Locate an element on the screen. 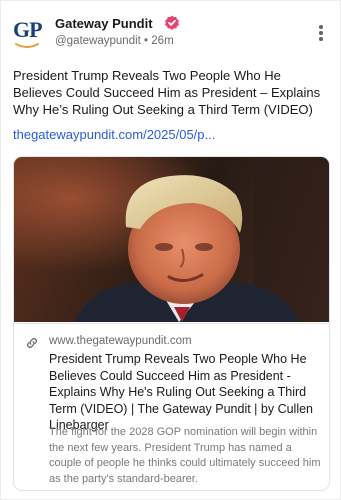 Image resolution: width=341 pixels, height=500 pixels. handle-row: @gatewaypundit • 26m is located at coordinates (114, 41).